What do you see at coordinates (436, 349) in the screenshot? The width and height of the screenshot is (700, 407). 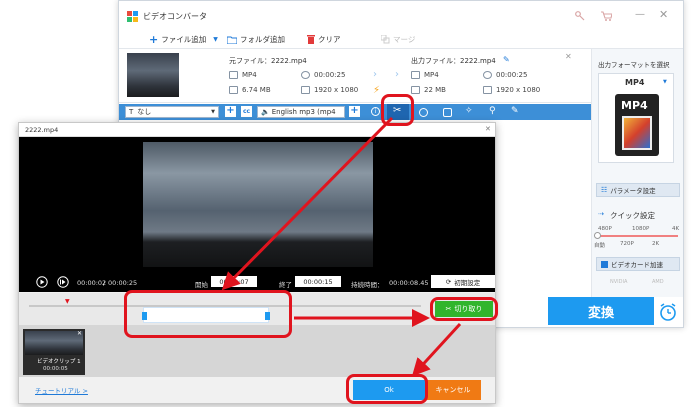 I see `arrow-to-ok-button` at bounding box center [436, 349].